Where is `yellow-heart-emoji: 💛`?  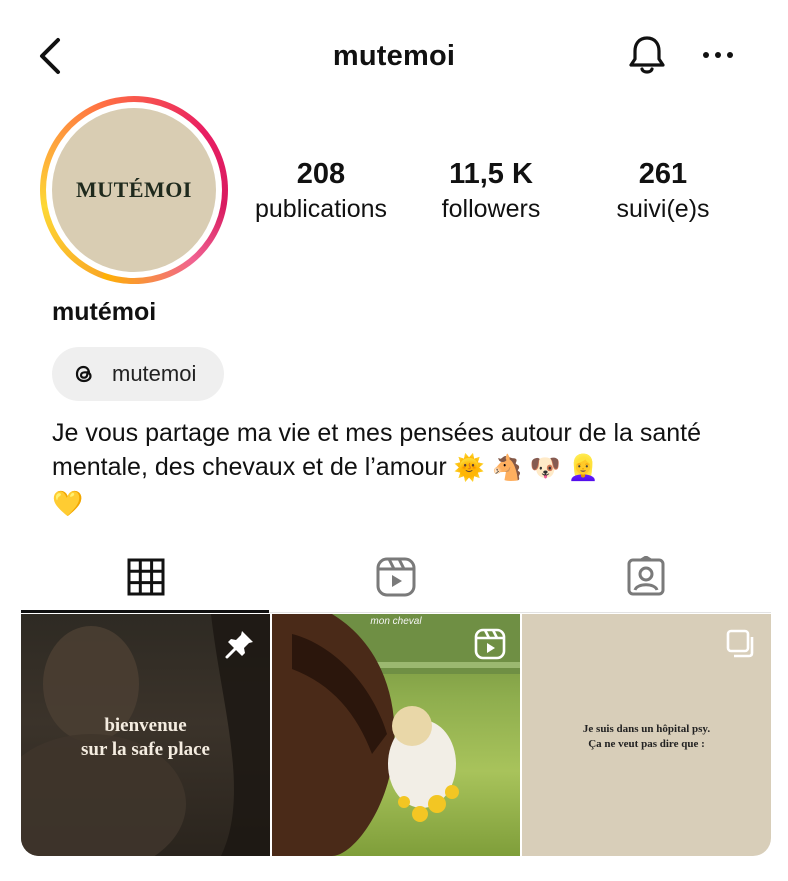
yellow-heart-emoji: 💛 is located at coordinates (68, 503).